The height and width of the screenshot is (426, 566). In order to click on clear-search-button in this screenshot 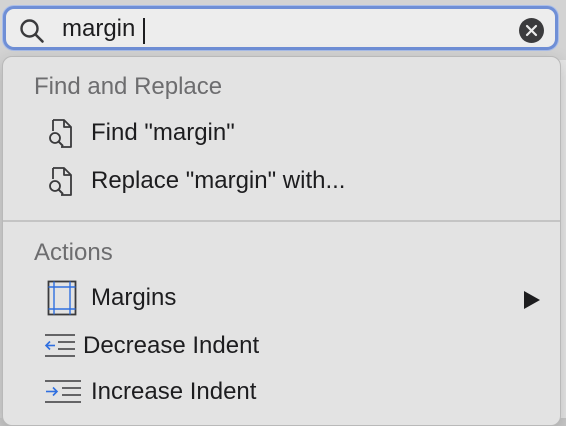, I will do `click(531, 30)`.